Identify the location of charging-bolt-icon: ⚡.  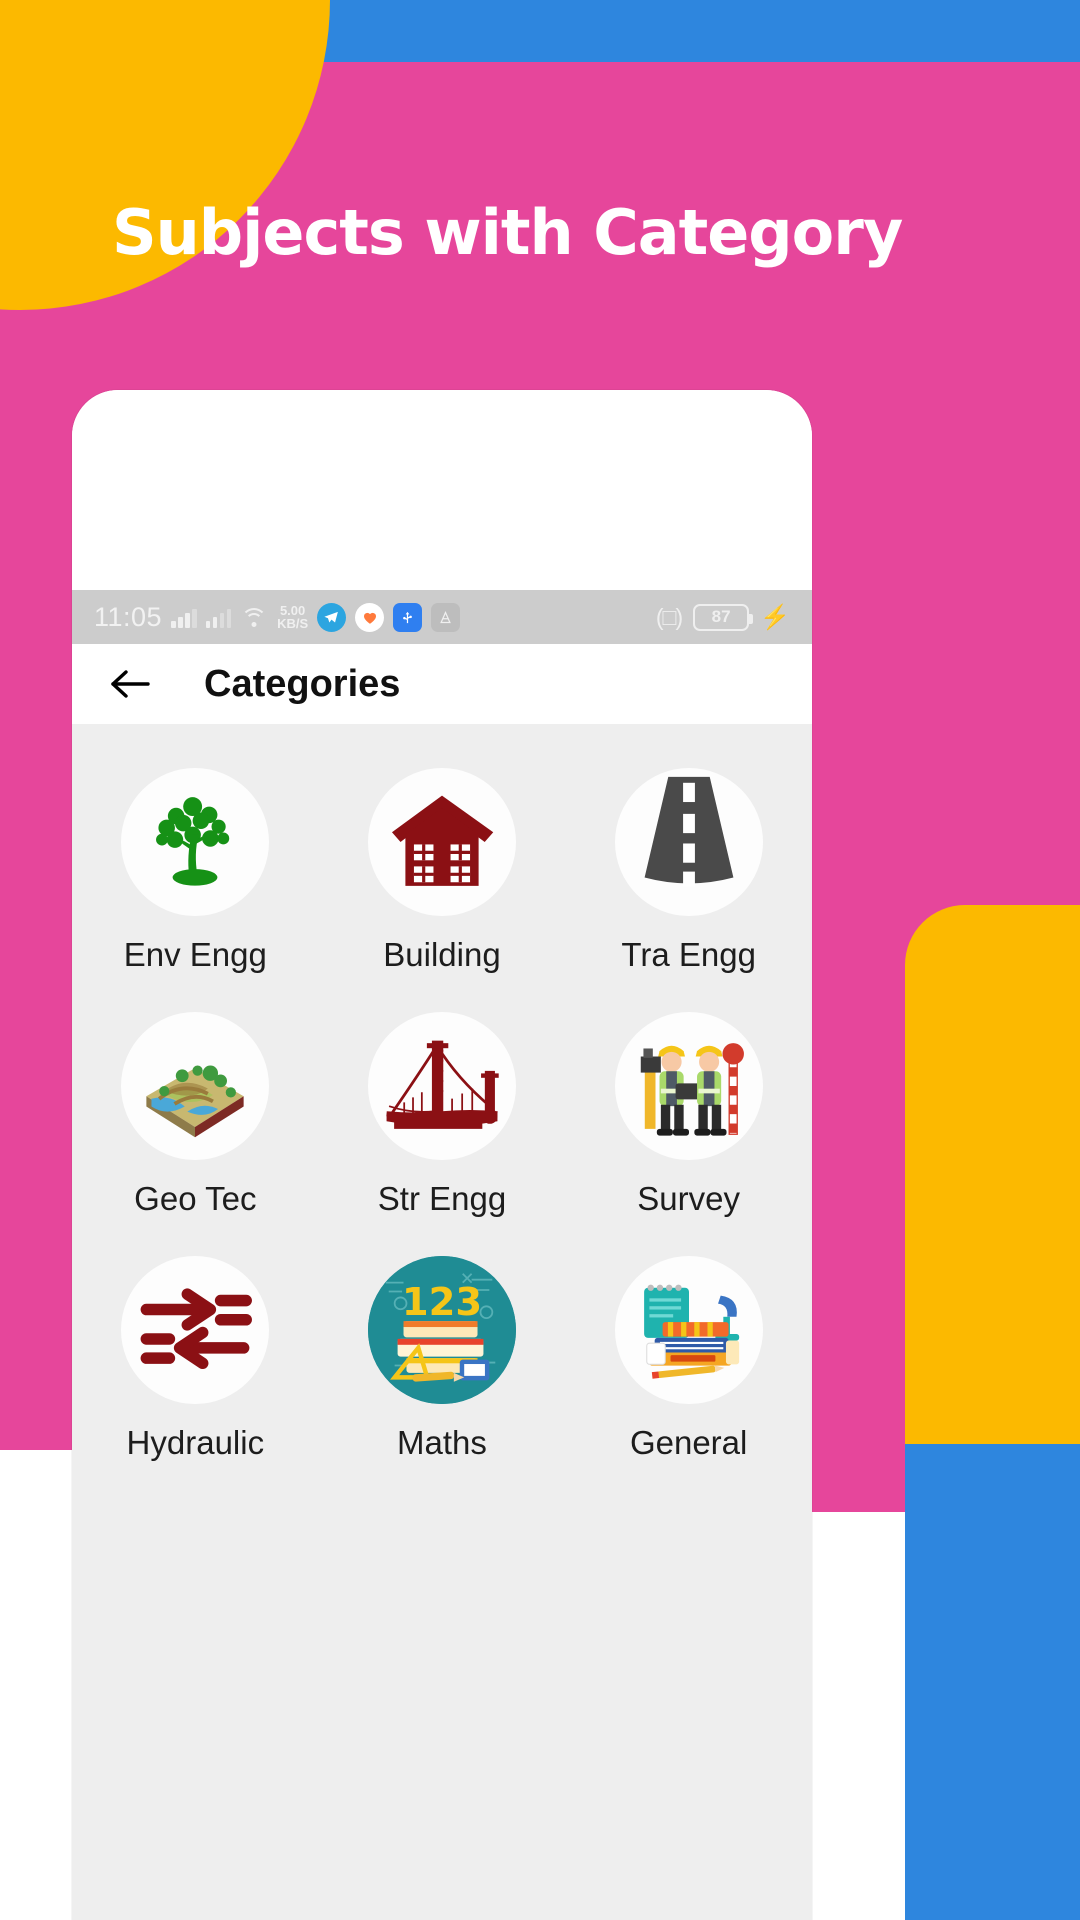
(775, 617).